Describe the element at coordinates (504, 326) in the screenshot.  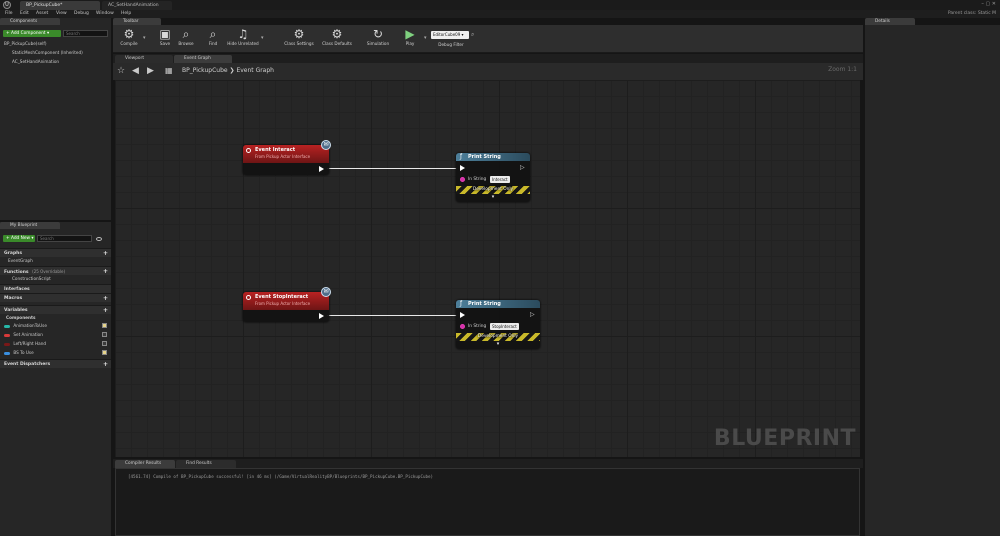
I see `in-string-value-field: StopInteract` at that location.